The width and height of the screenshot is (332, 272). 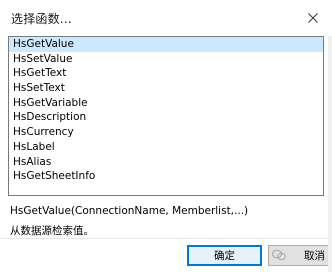 I want to click on function-description: 从数据源检索值。, so click(x=52, y=231).